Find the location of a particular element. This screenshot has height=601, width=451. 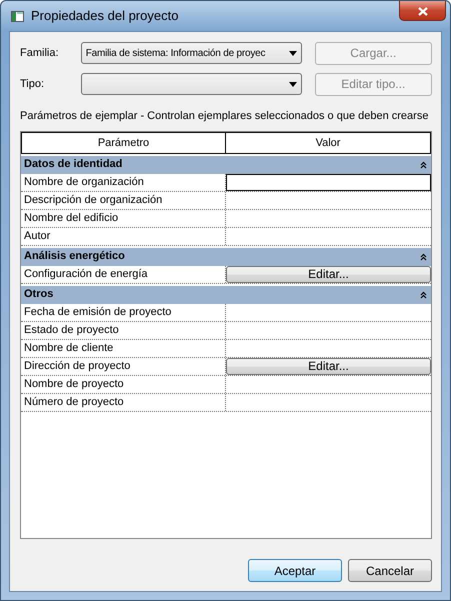

parameter-name: Autor is located at coordinates (123, 236).